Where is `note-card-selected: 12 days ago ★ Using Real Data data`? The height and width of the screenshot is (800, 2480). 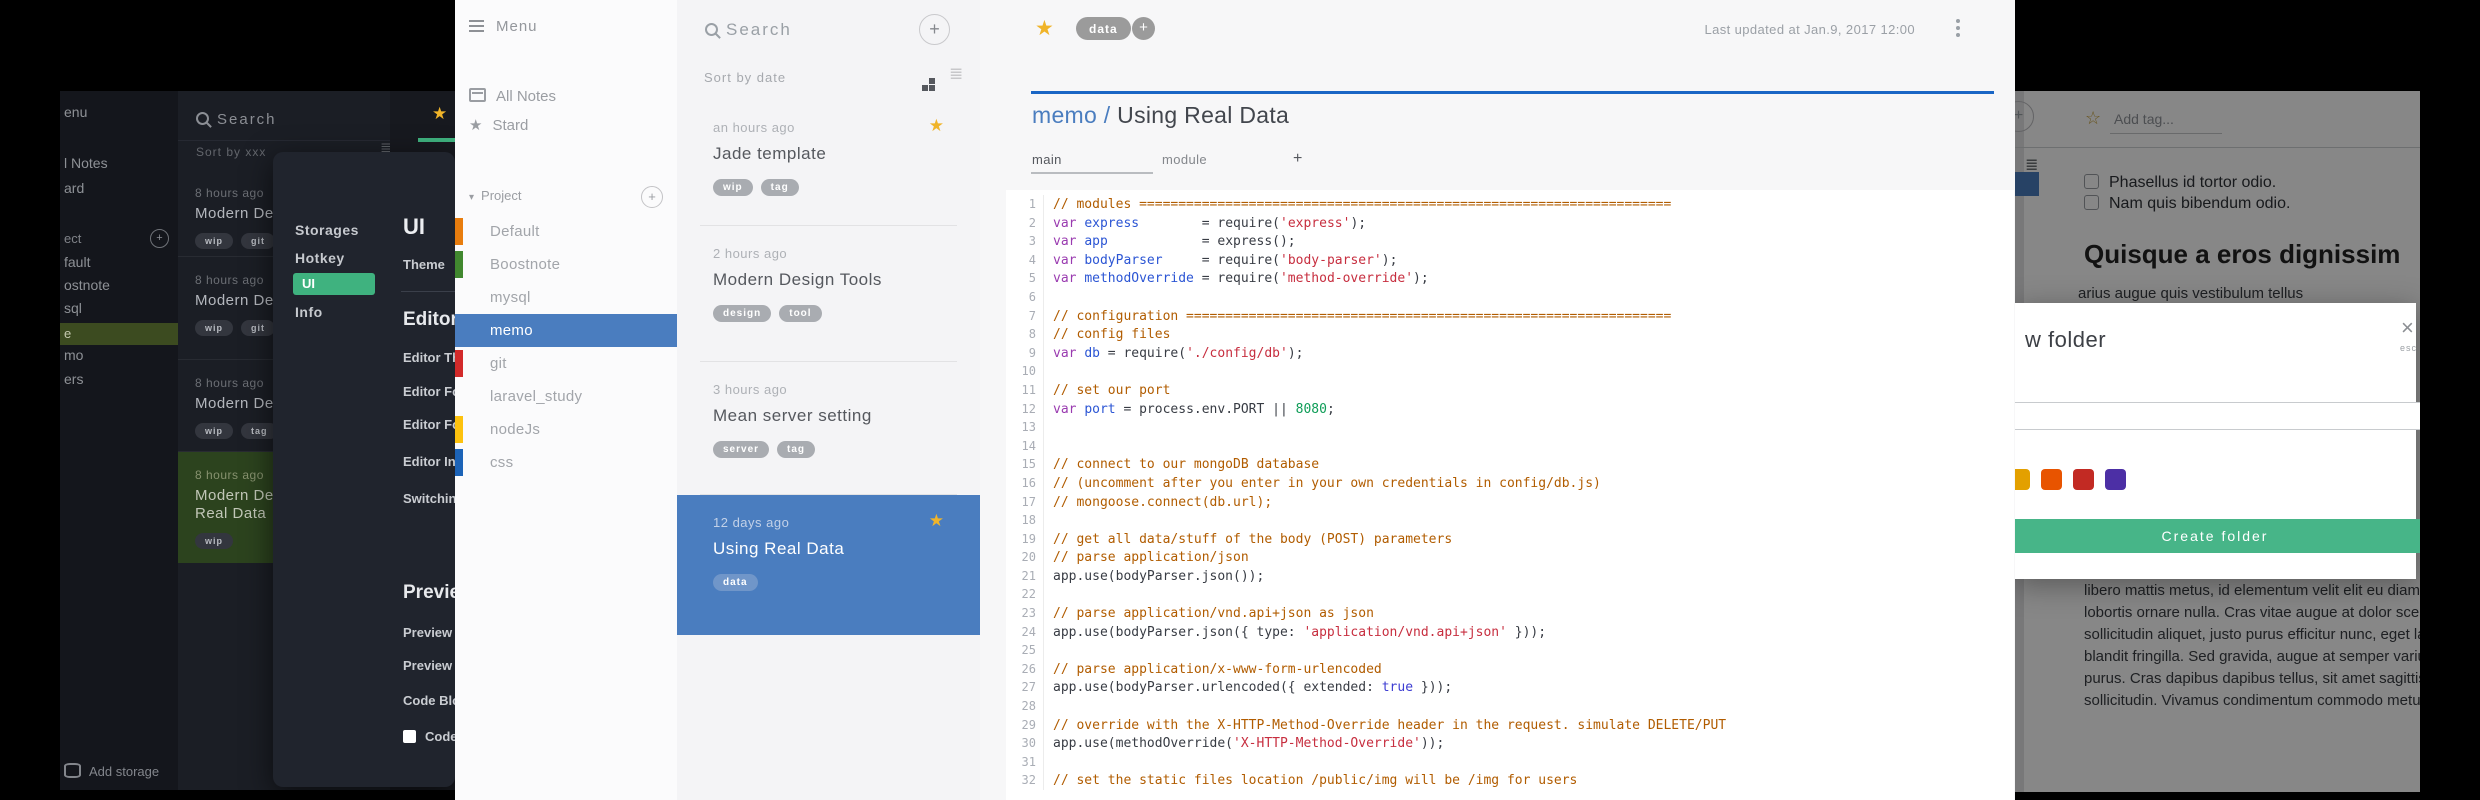 note-card-selected: 12 days ago ★ Using Real Data data is located at coordinates (828, 565).